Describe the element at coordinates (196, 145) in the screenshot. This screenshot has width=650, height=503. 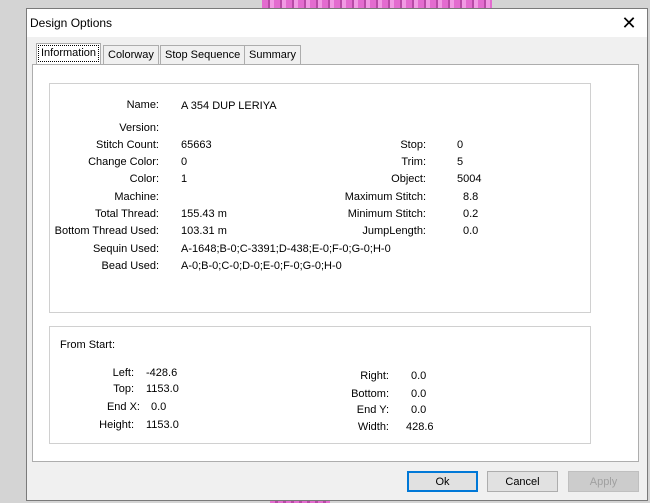
I see `stitch-count-value: 65663` at that location.